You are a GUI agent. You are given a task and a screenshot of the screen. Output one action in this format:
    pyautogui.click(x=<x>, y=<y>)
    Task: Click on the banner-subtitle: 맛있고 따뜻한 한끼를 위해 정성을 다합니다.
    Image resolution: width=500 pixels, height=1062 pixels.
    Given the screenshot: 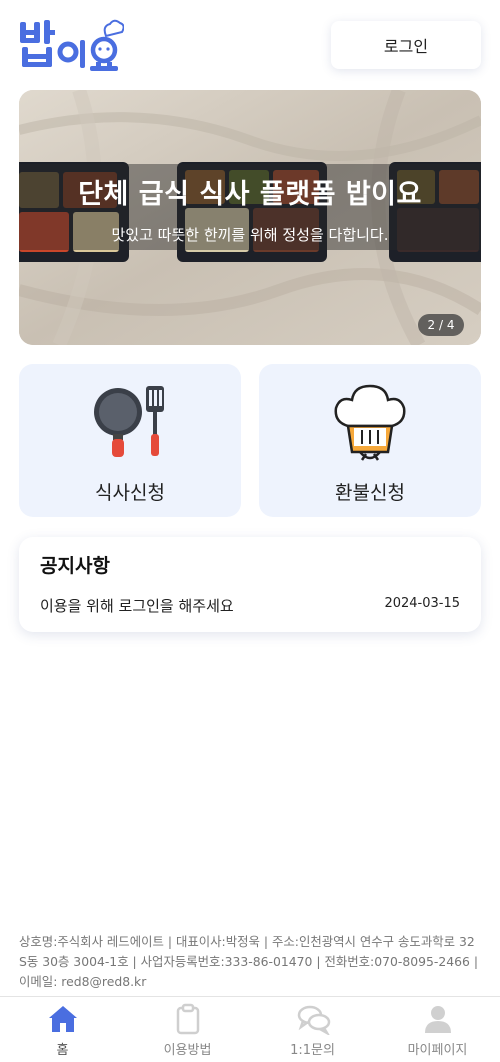 What is the action you would take?
    pyautogui.click(x=250, y=235)
    